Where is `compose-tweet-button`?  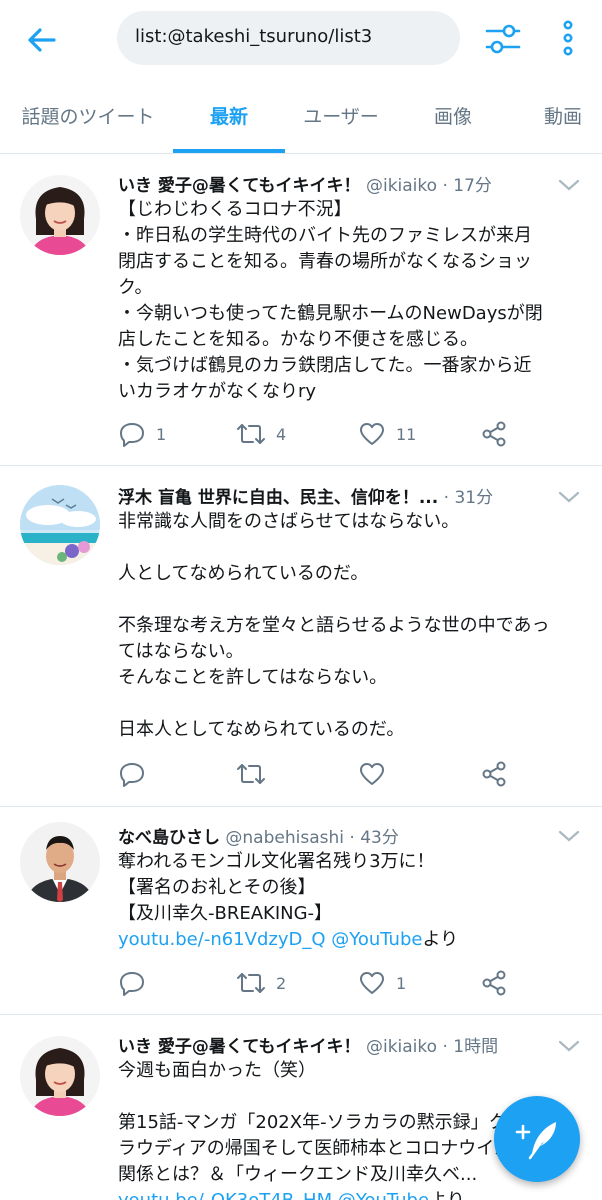 compose-tweet-button is located at coordinates (537, 1139).